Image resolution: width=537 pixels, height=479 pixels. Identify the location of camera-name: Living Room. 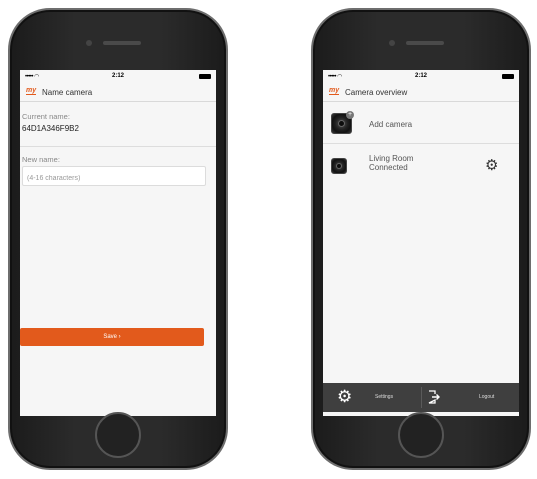
(391, 158).